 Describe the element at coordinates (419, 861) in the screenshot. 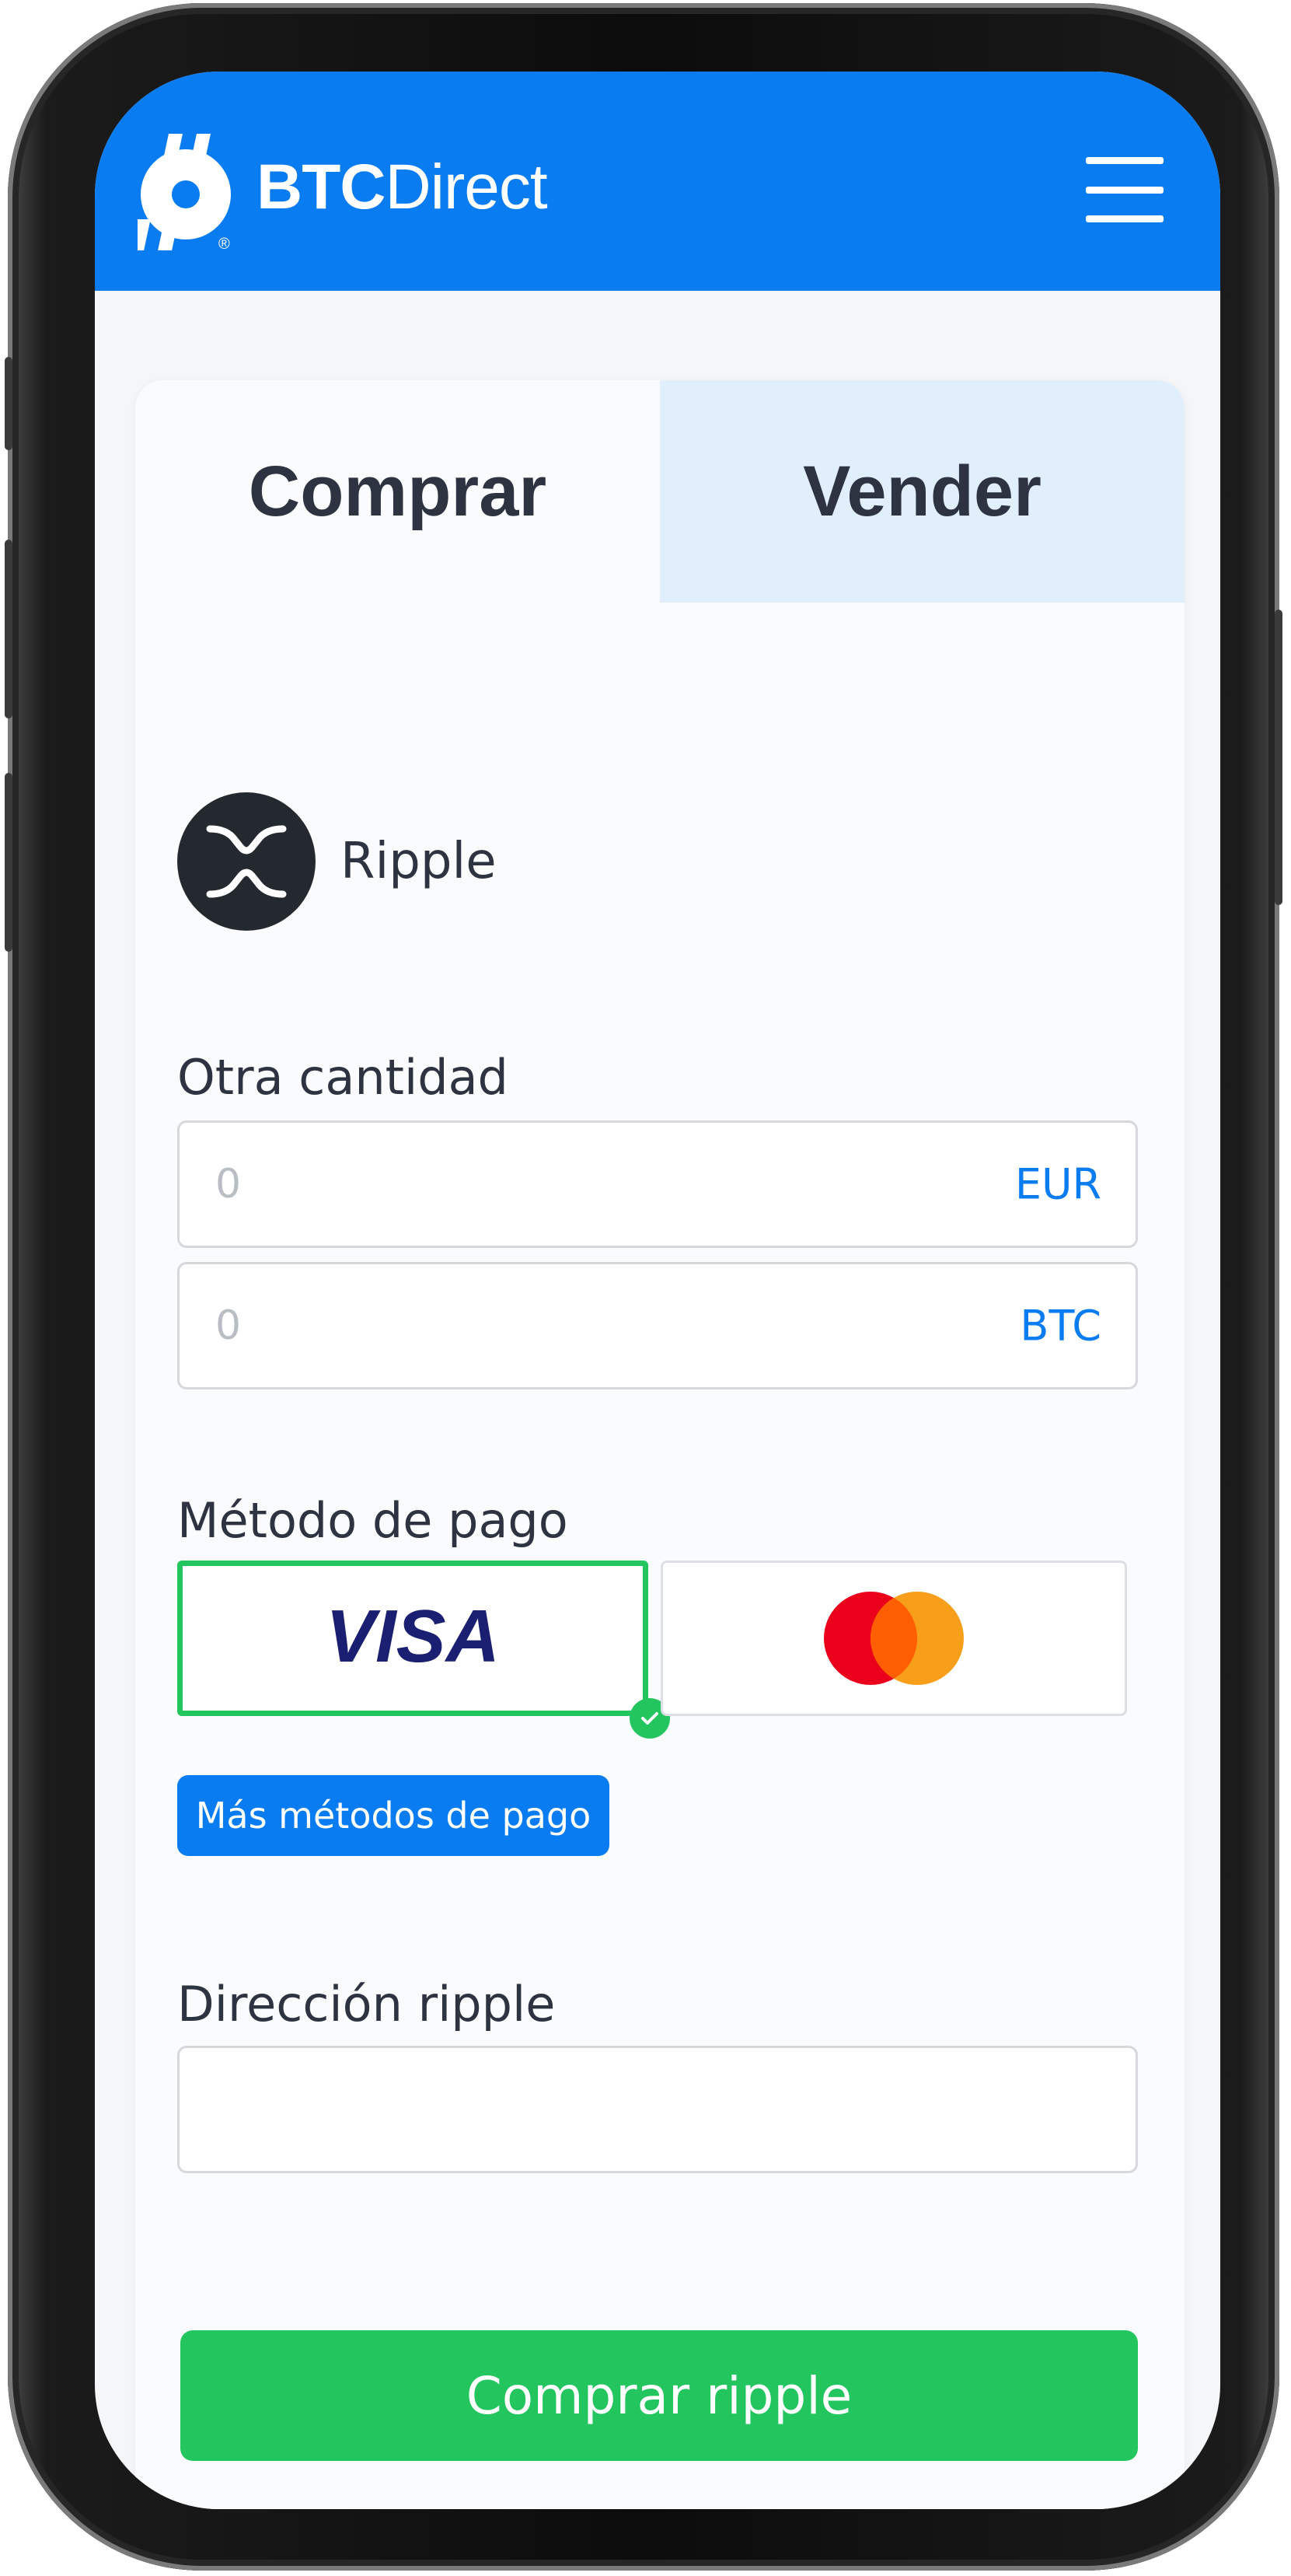

I see `coin-name: Ripple` at that location.